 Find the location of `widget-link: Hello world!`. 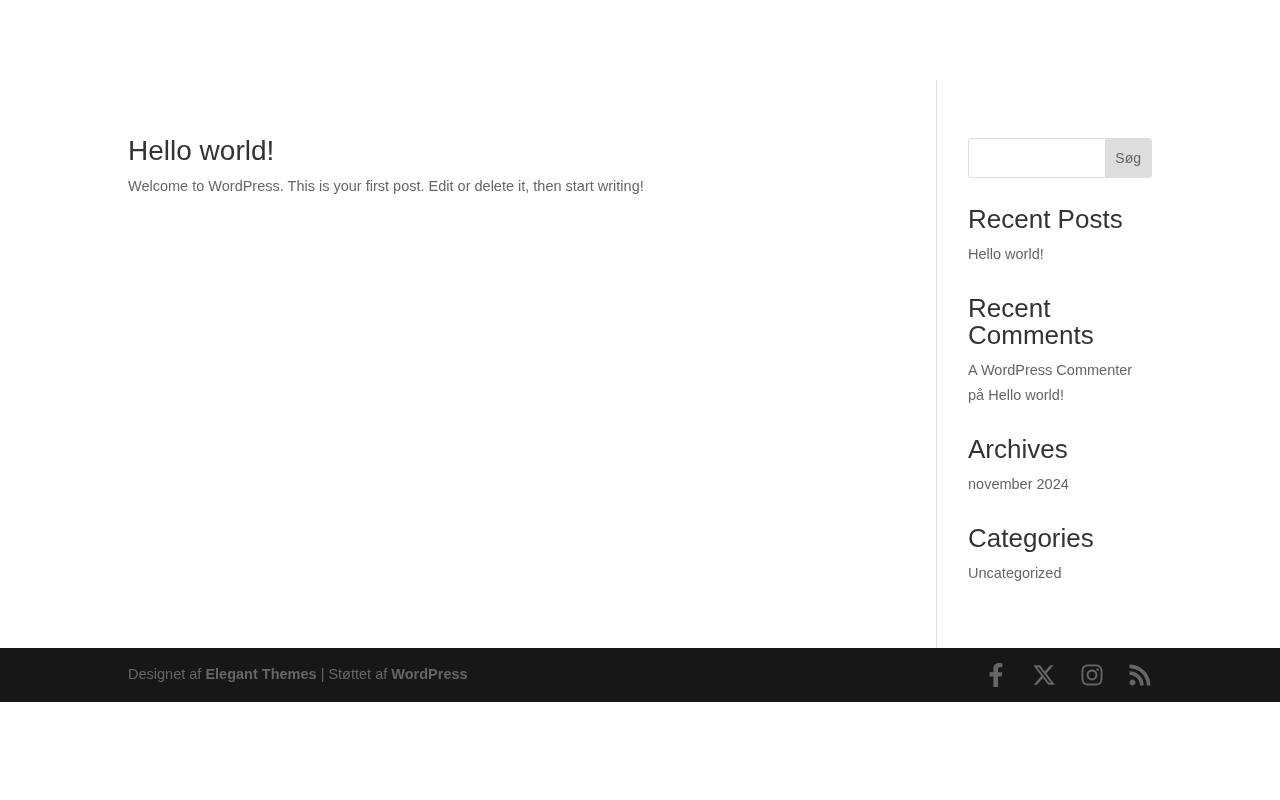

widget-link: Hello world! is located at coordinates (1060, 254).